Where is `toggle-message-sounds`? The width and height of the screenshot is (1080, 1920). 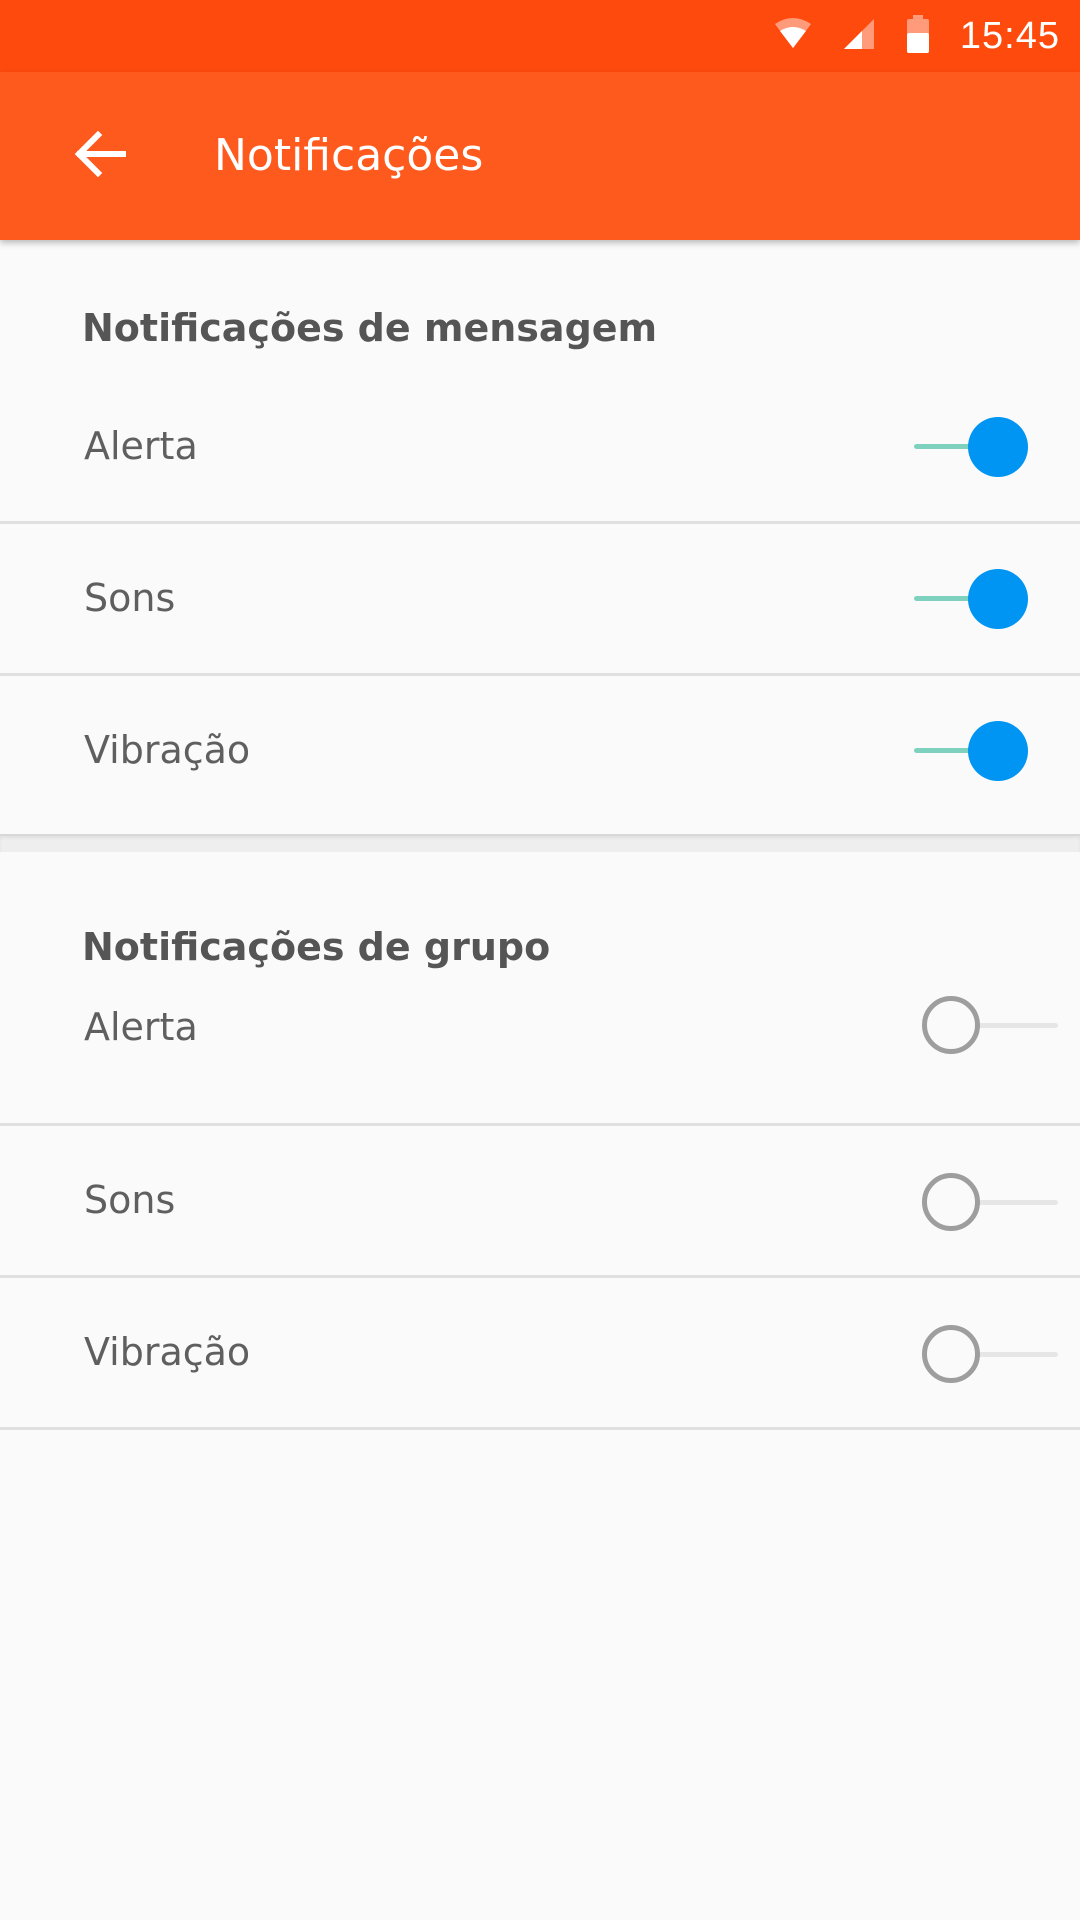 toggle-message-sounds is located at coordinates (979, 599).